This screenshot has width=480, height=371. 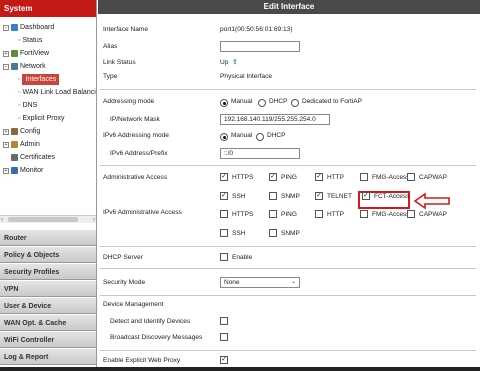 What do you see at coordinates (242, 135) in the screenshot?
I see `ipv6-manual-label: Manual` at bounding box center [242, 135].